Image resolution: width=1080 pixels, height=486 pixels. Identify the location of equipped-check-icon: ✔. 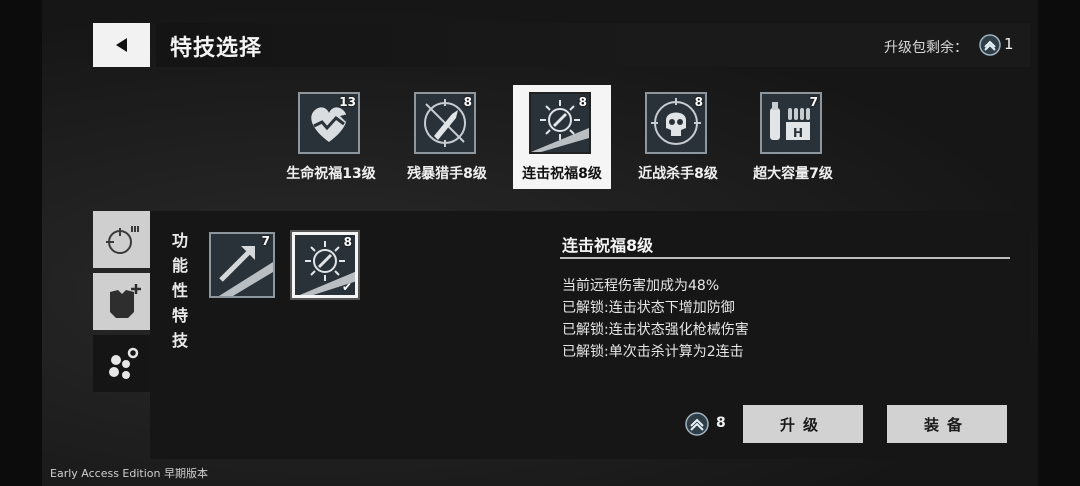
(346, 287).